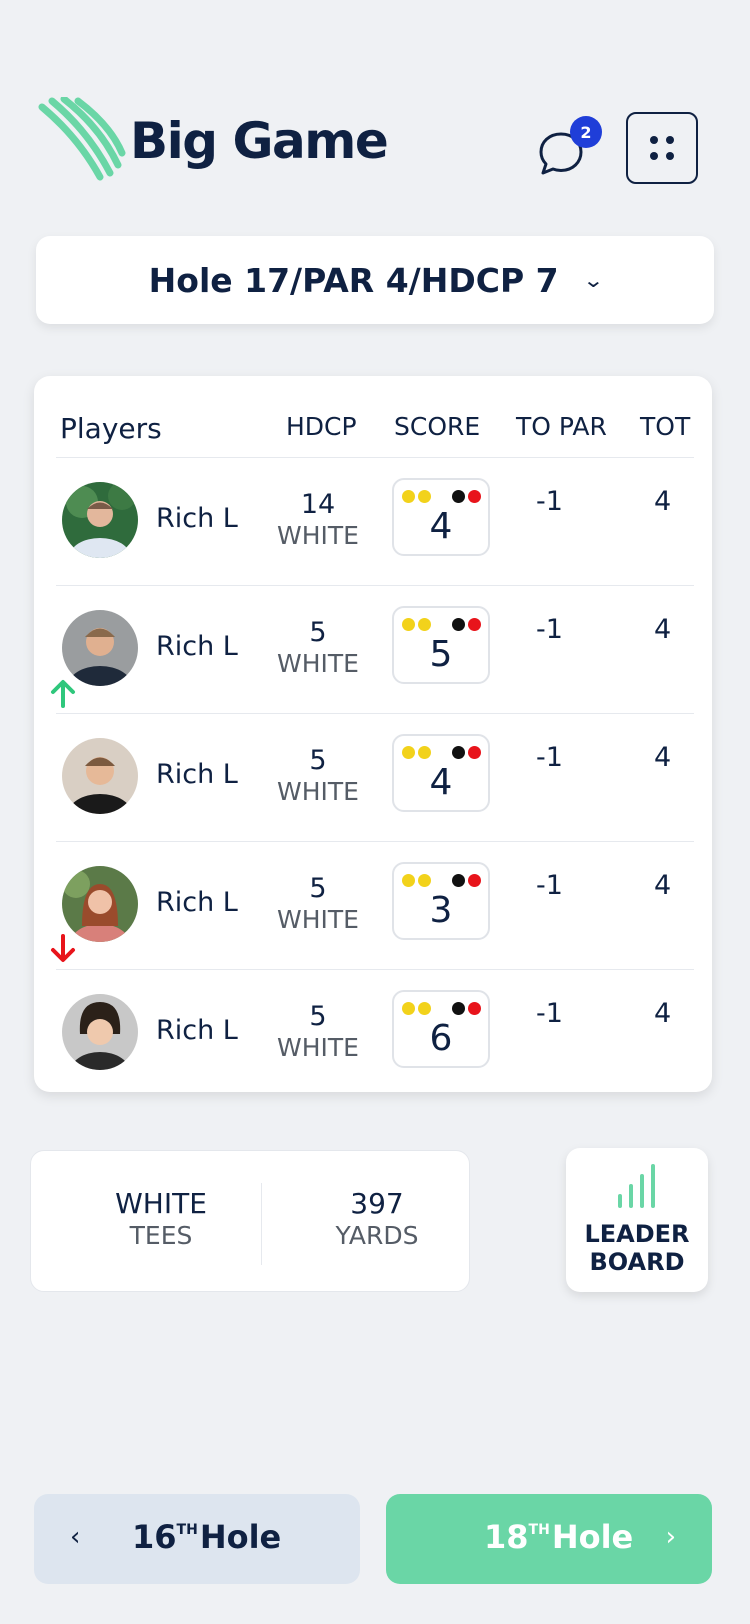 The width and height of the screenshot is (750, 1624). Describe the element at coordinates (636, 1186) in the screenshot. I see `bar-chart-icon` at that location.